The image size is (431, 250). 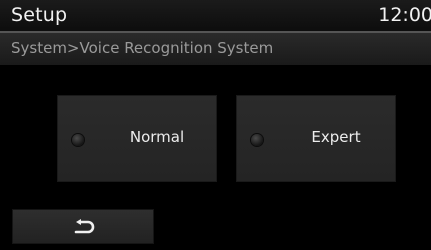 I want to click on expert-option-button: Expert, so click(x=316, y=138).